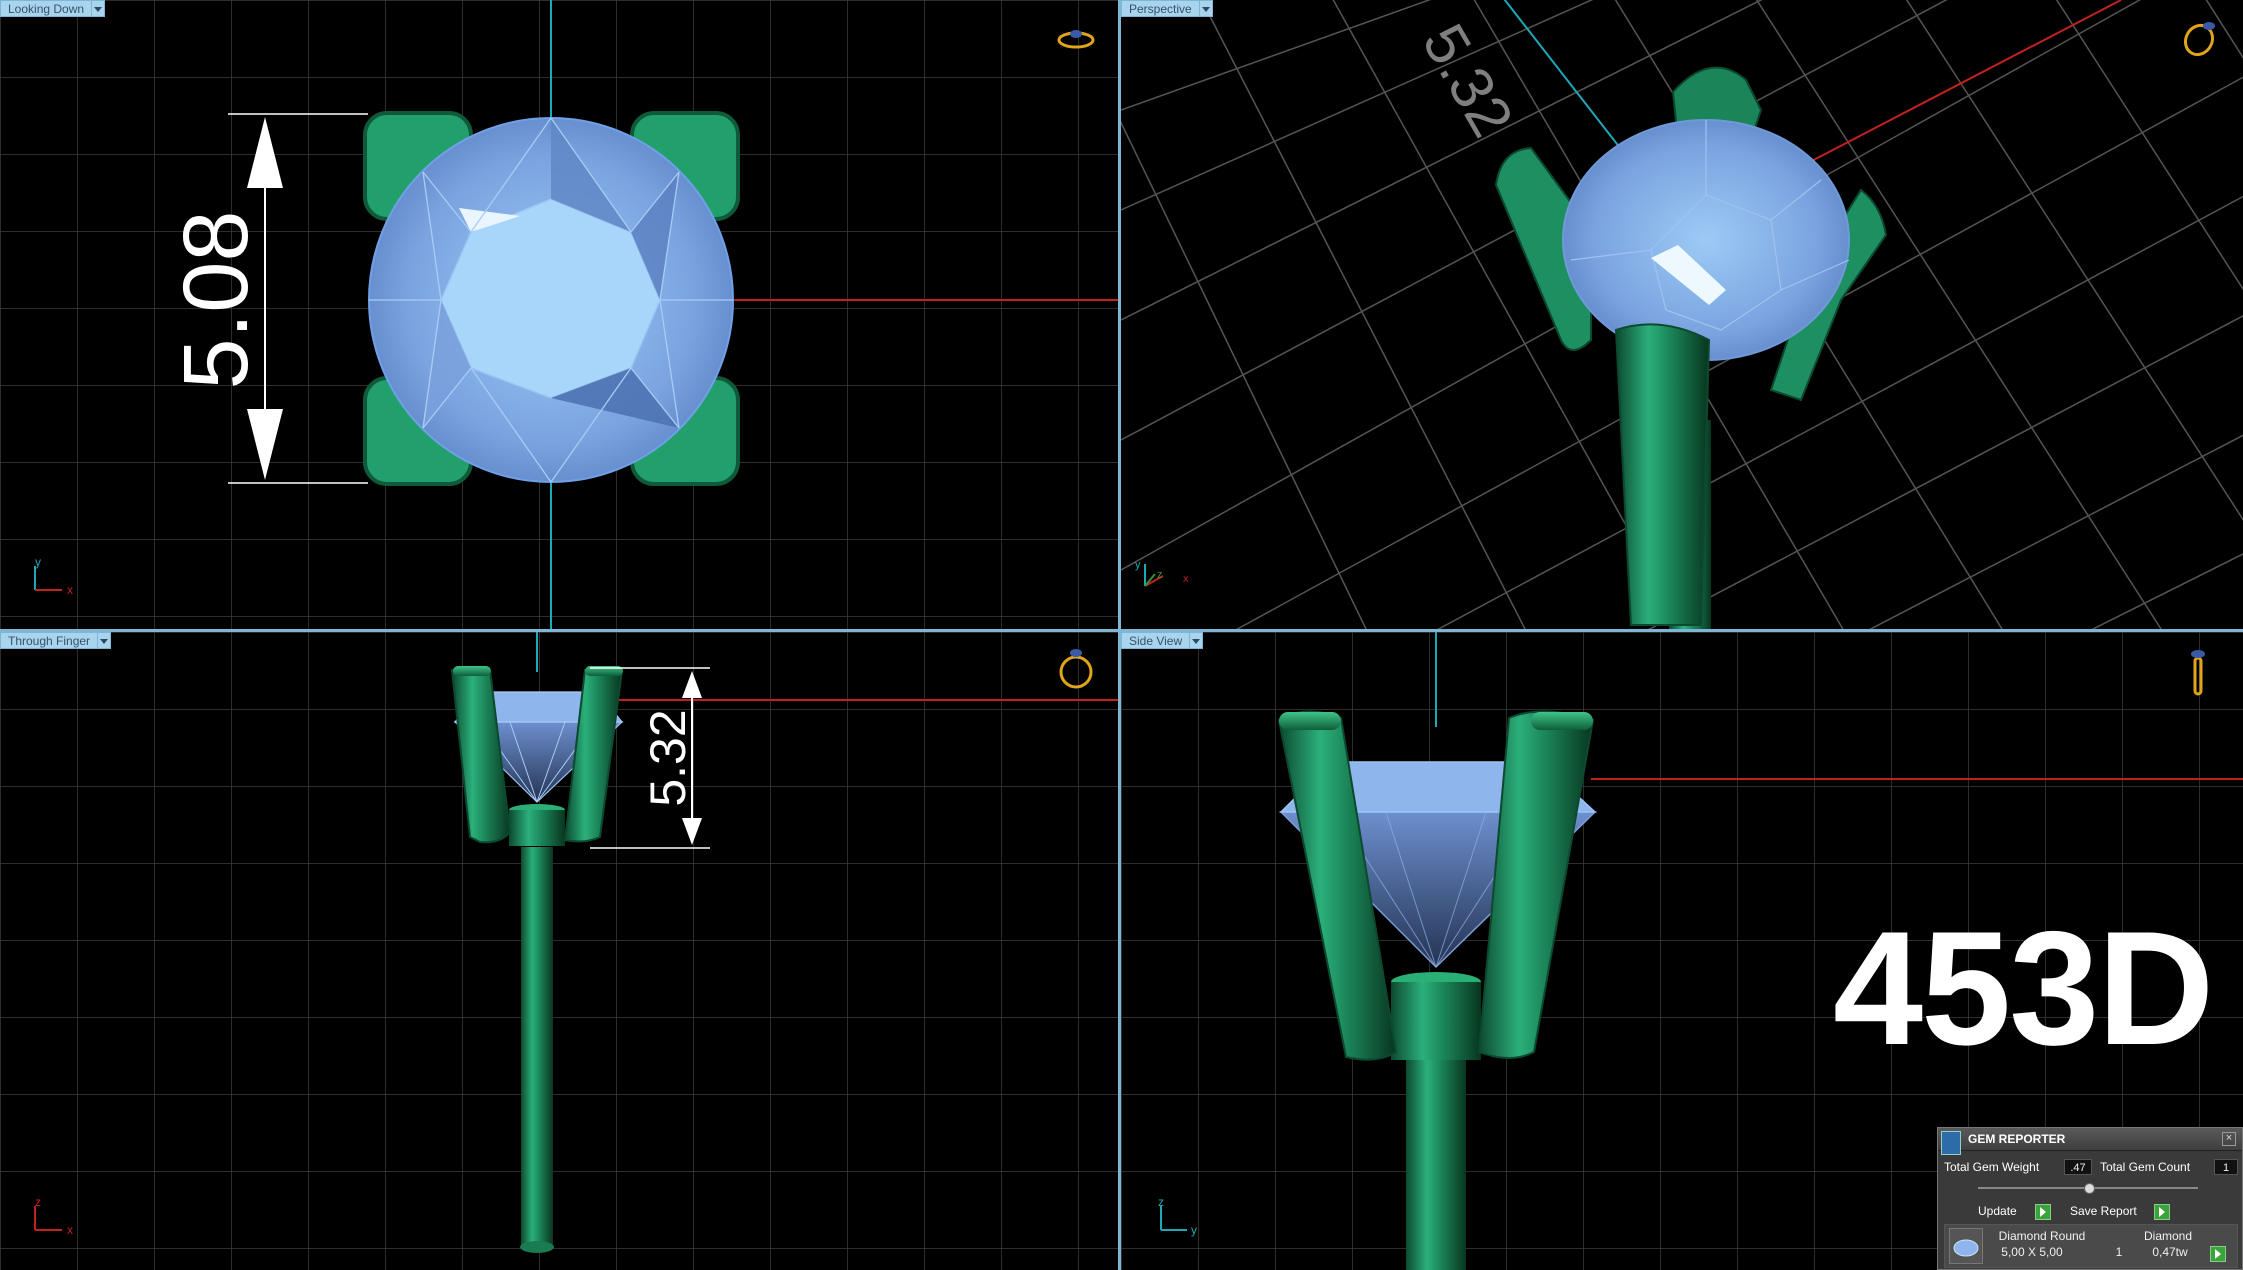 The height and width of the screenshot is (1270, 2243). Describe the element at coordinates (2090, 1141) in the screenshot. I see `gem-reporter-header: GEM REPORTER ×` at that location.